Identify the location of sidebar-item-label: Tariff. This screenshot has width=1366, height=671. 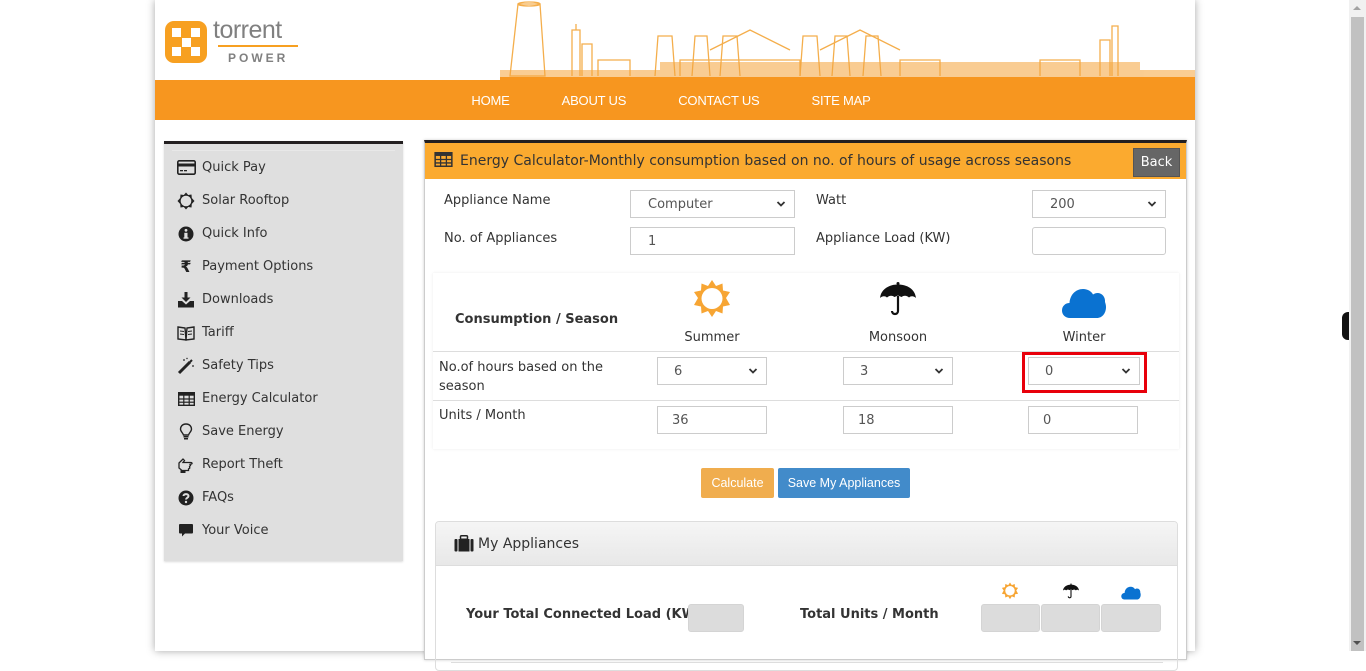
(218, 332).